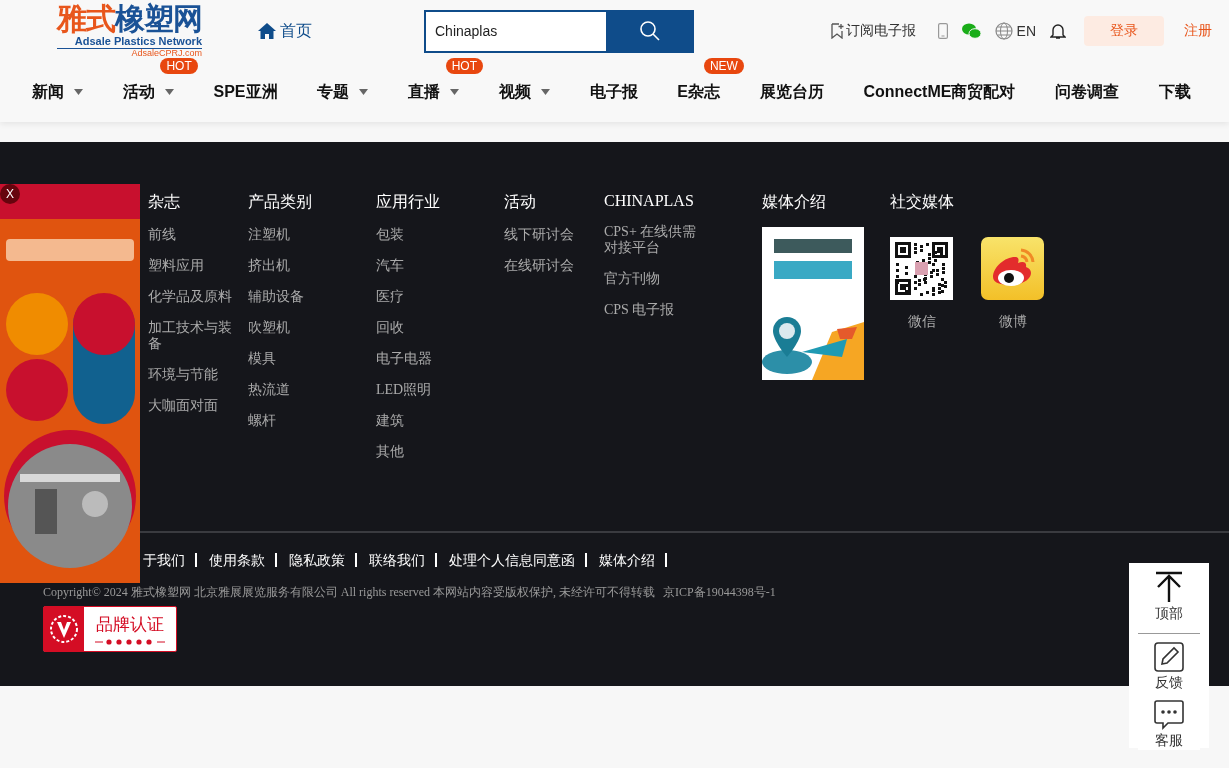  I want to click on footer-link: 线下研讨会, so click(550, 235).